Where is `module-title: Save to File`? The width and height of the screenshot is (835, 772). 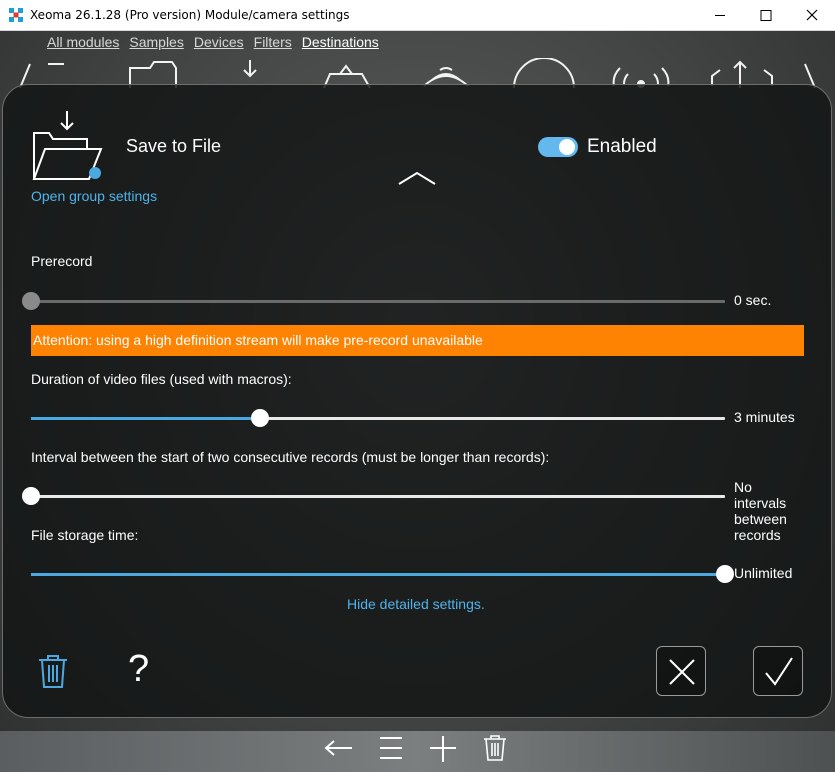 module-title: Save to File is located at coordinates (174, 146).